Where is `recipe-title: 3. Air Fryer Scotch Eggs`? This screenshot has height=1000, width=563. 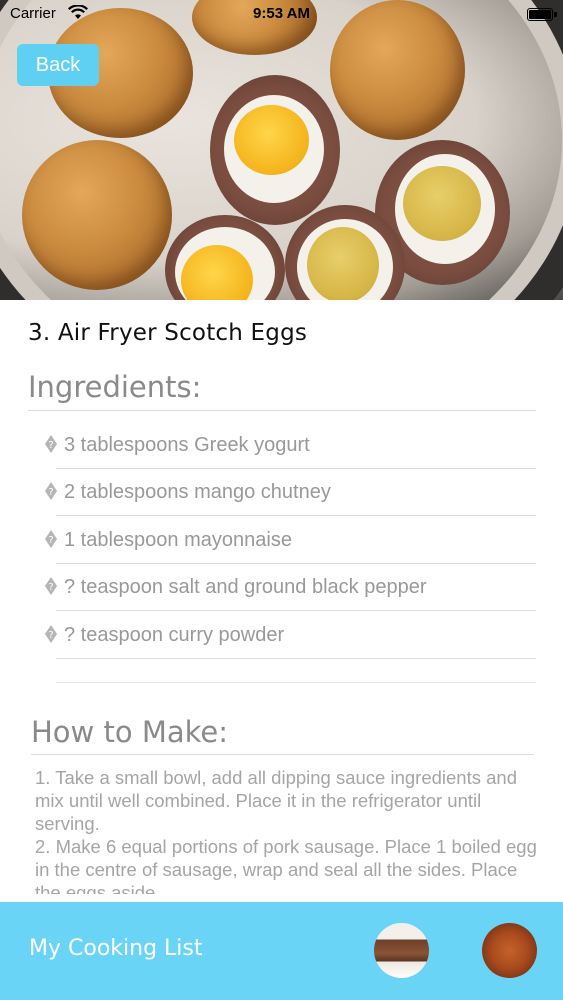 recipe-title: 3. Air Fryer Scotch Eggs is located at coordinates (168, 333).